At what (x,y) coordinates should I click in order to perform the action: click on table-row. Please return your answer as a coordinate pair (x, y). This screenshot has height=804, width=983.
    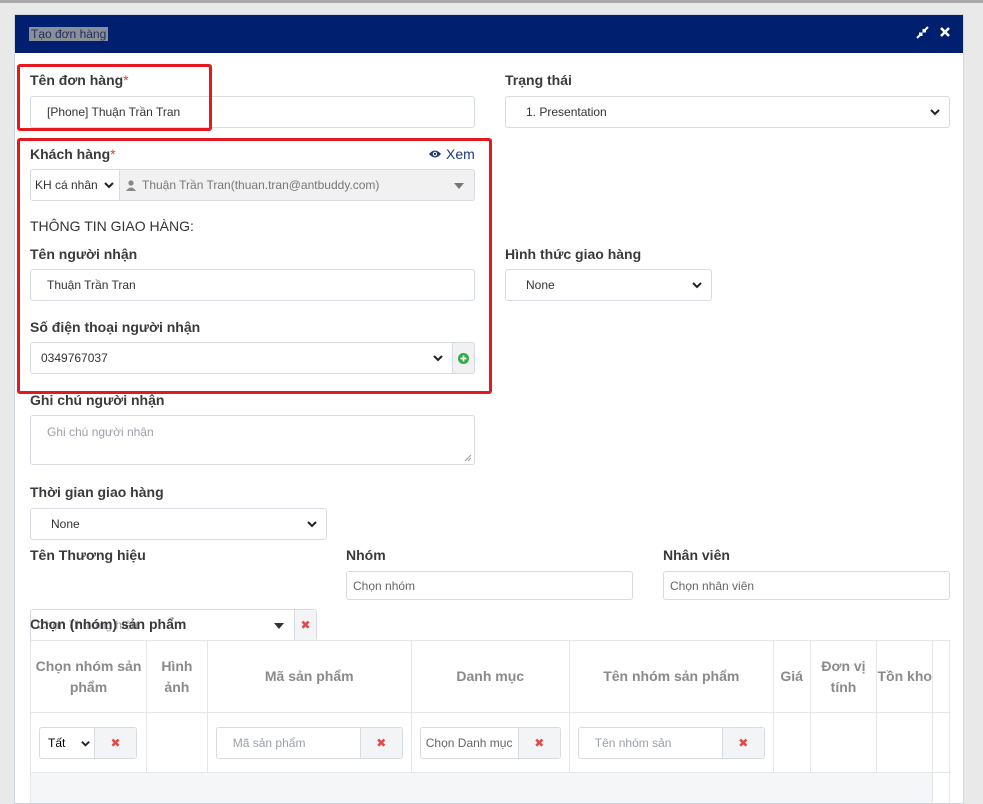
    Looking at the image, I should click on (490, 788).